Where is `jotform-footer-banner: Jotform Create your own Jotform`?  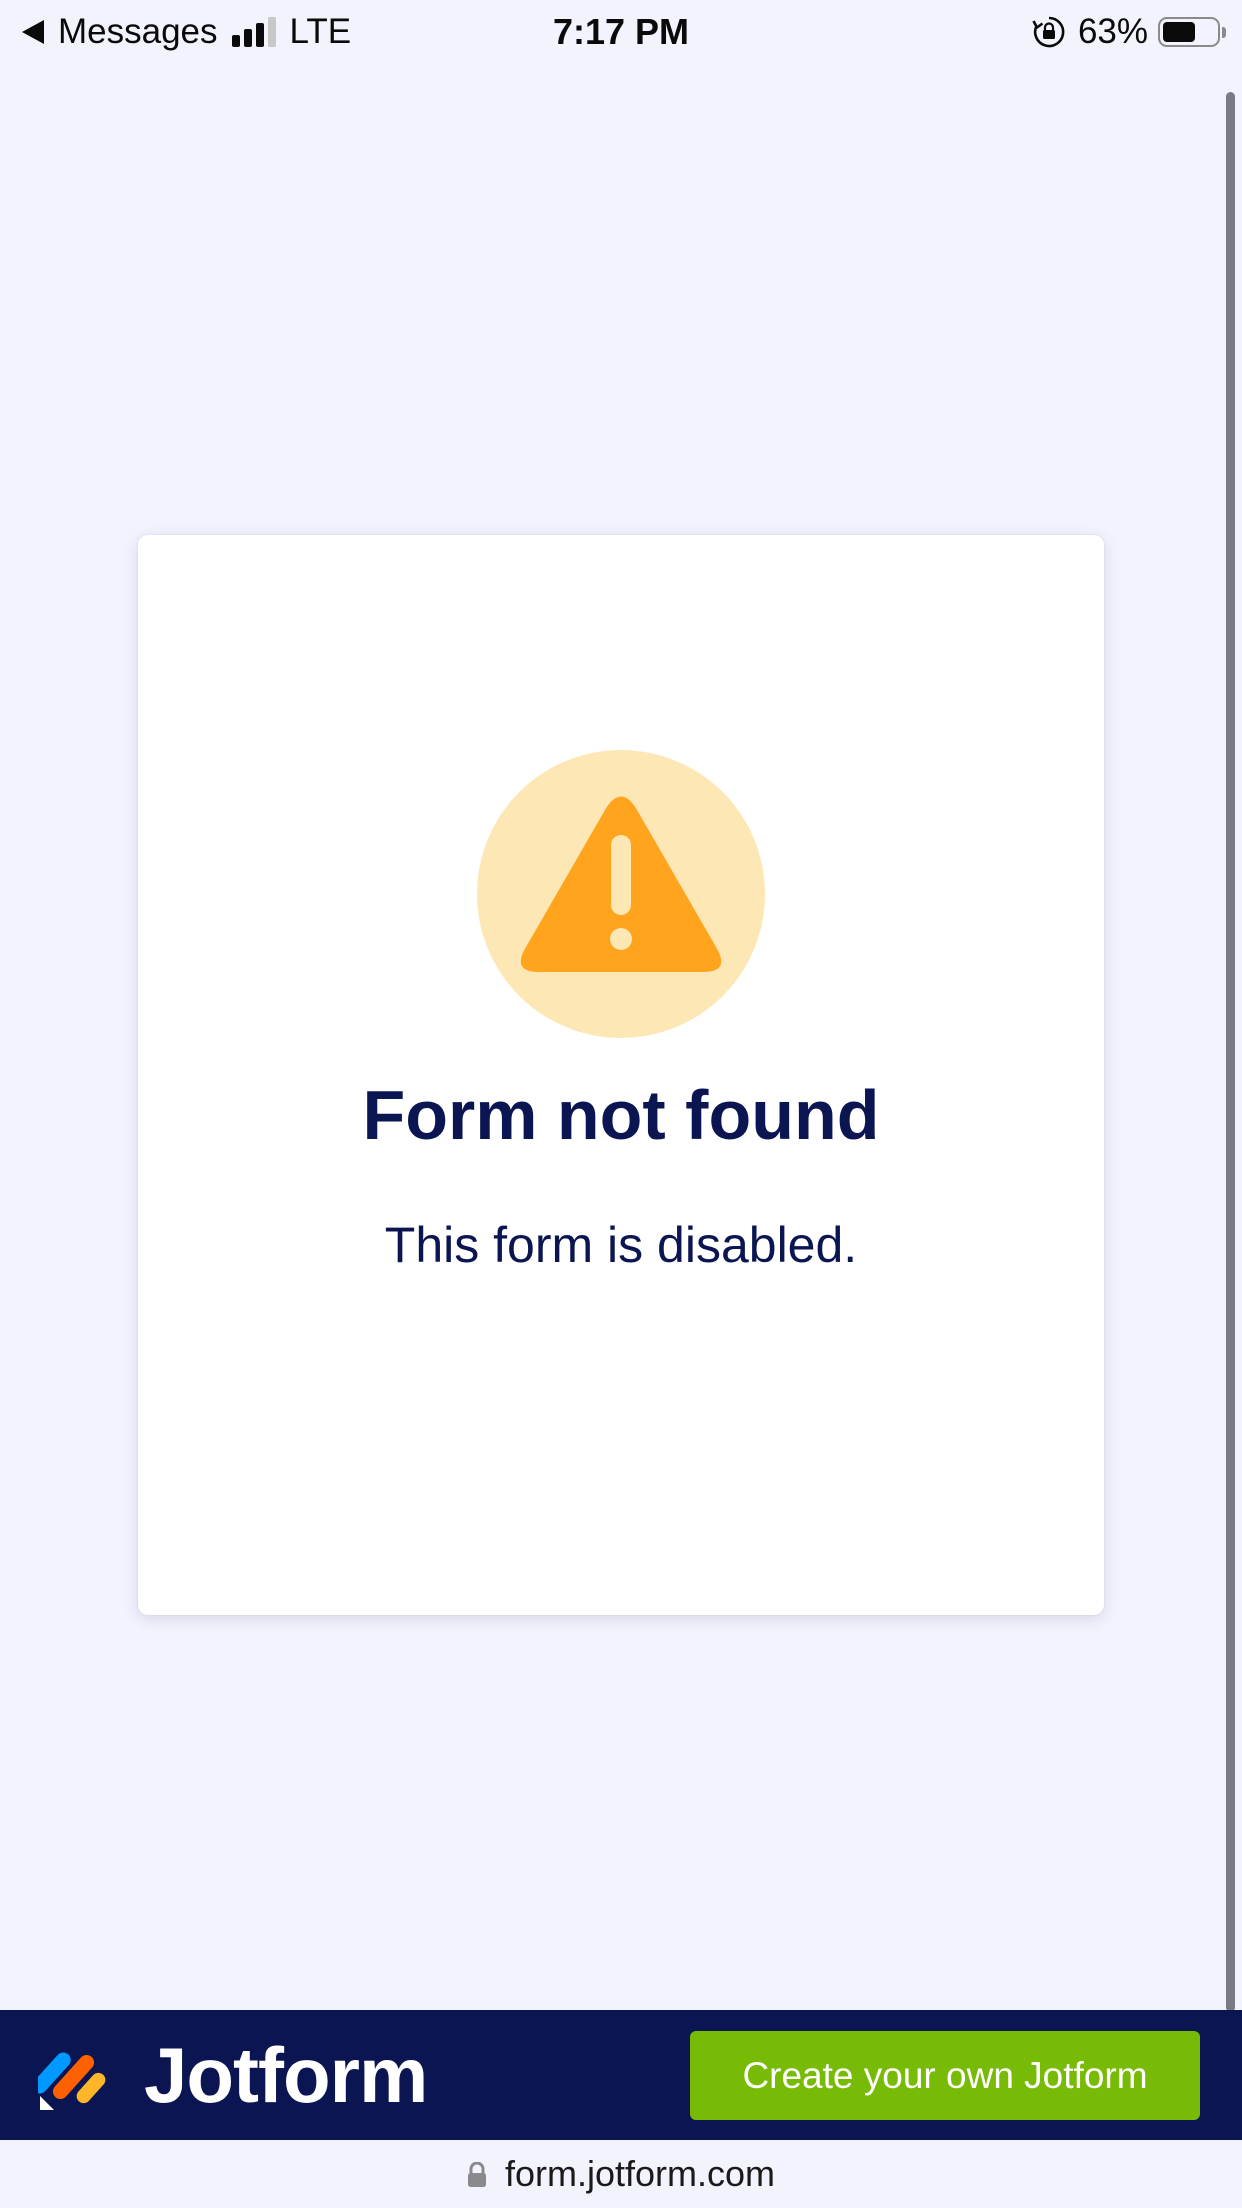 jotform-footer-banner: Jotform Create your own Jotform is located at coordinates (621, 2075).